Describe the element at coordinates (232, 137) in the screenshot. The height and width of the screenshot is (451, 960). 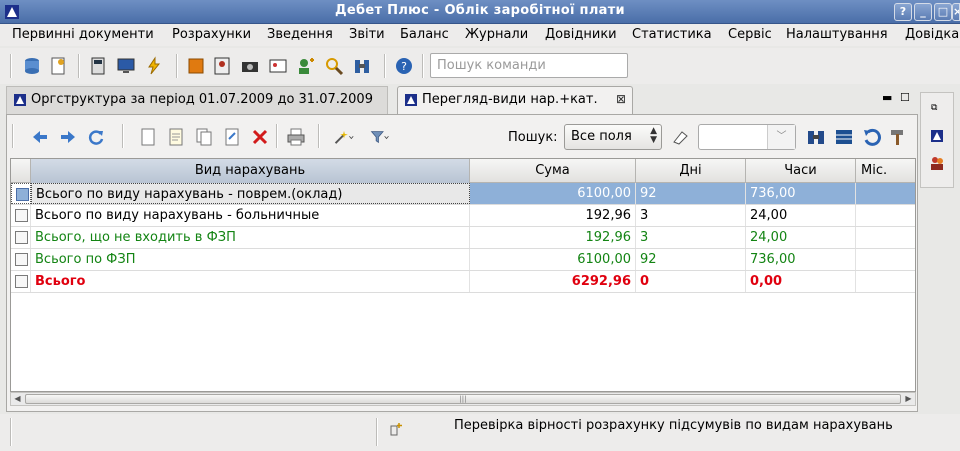
I see `open-document-icon` at that location.